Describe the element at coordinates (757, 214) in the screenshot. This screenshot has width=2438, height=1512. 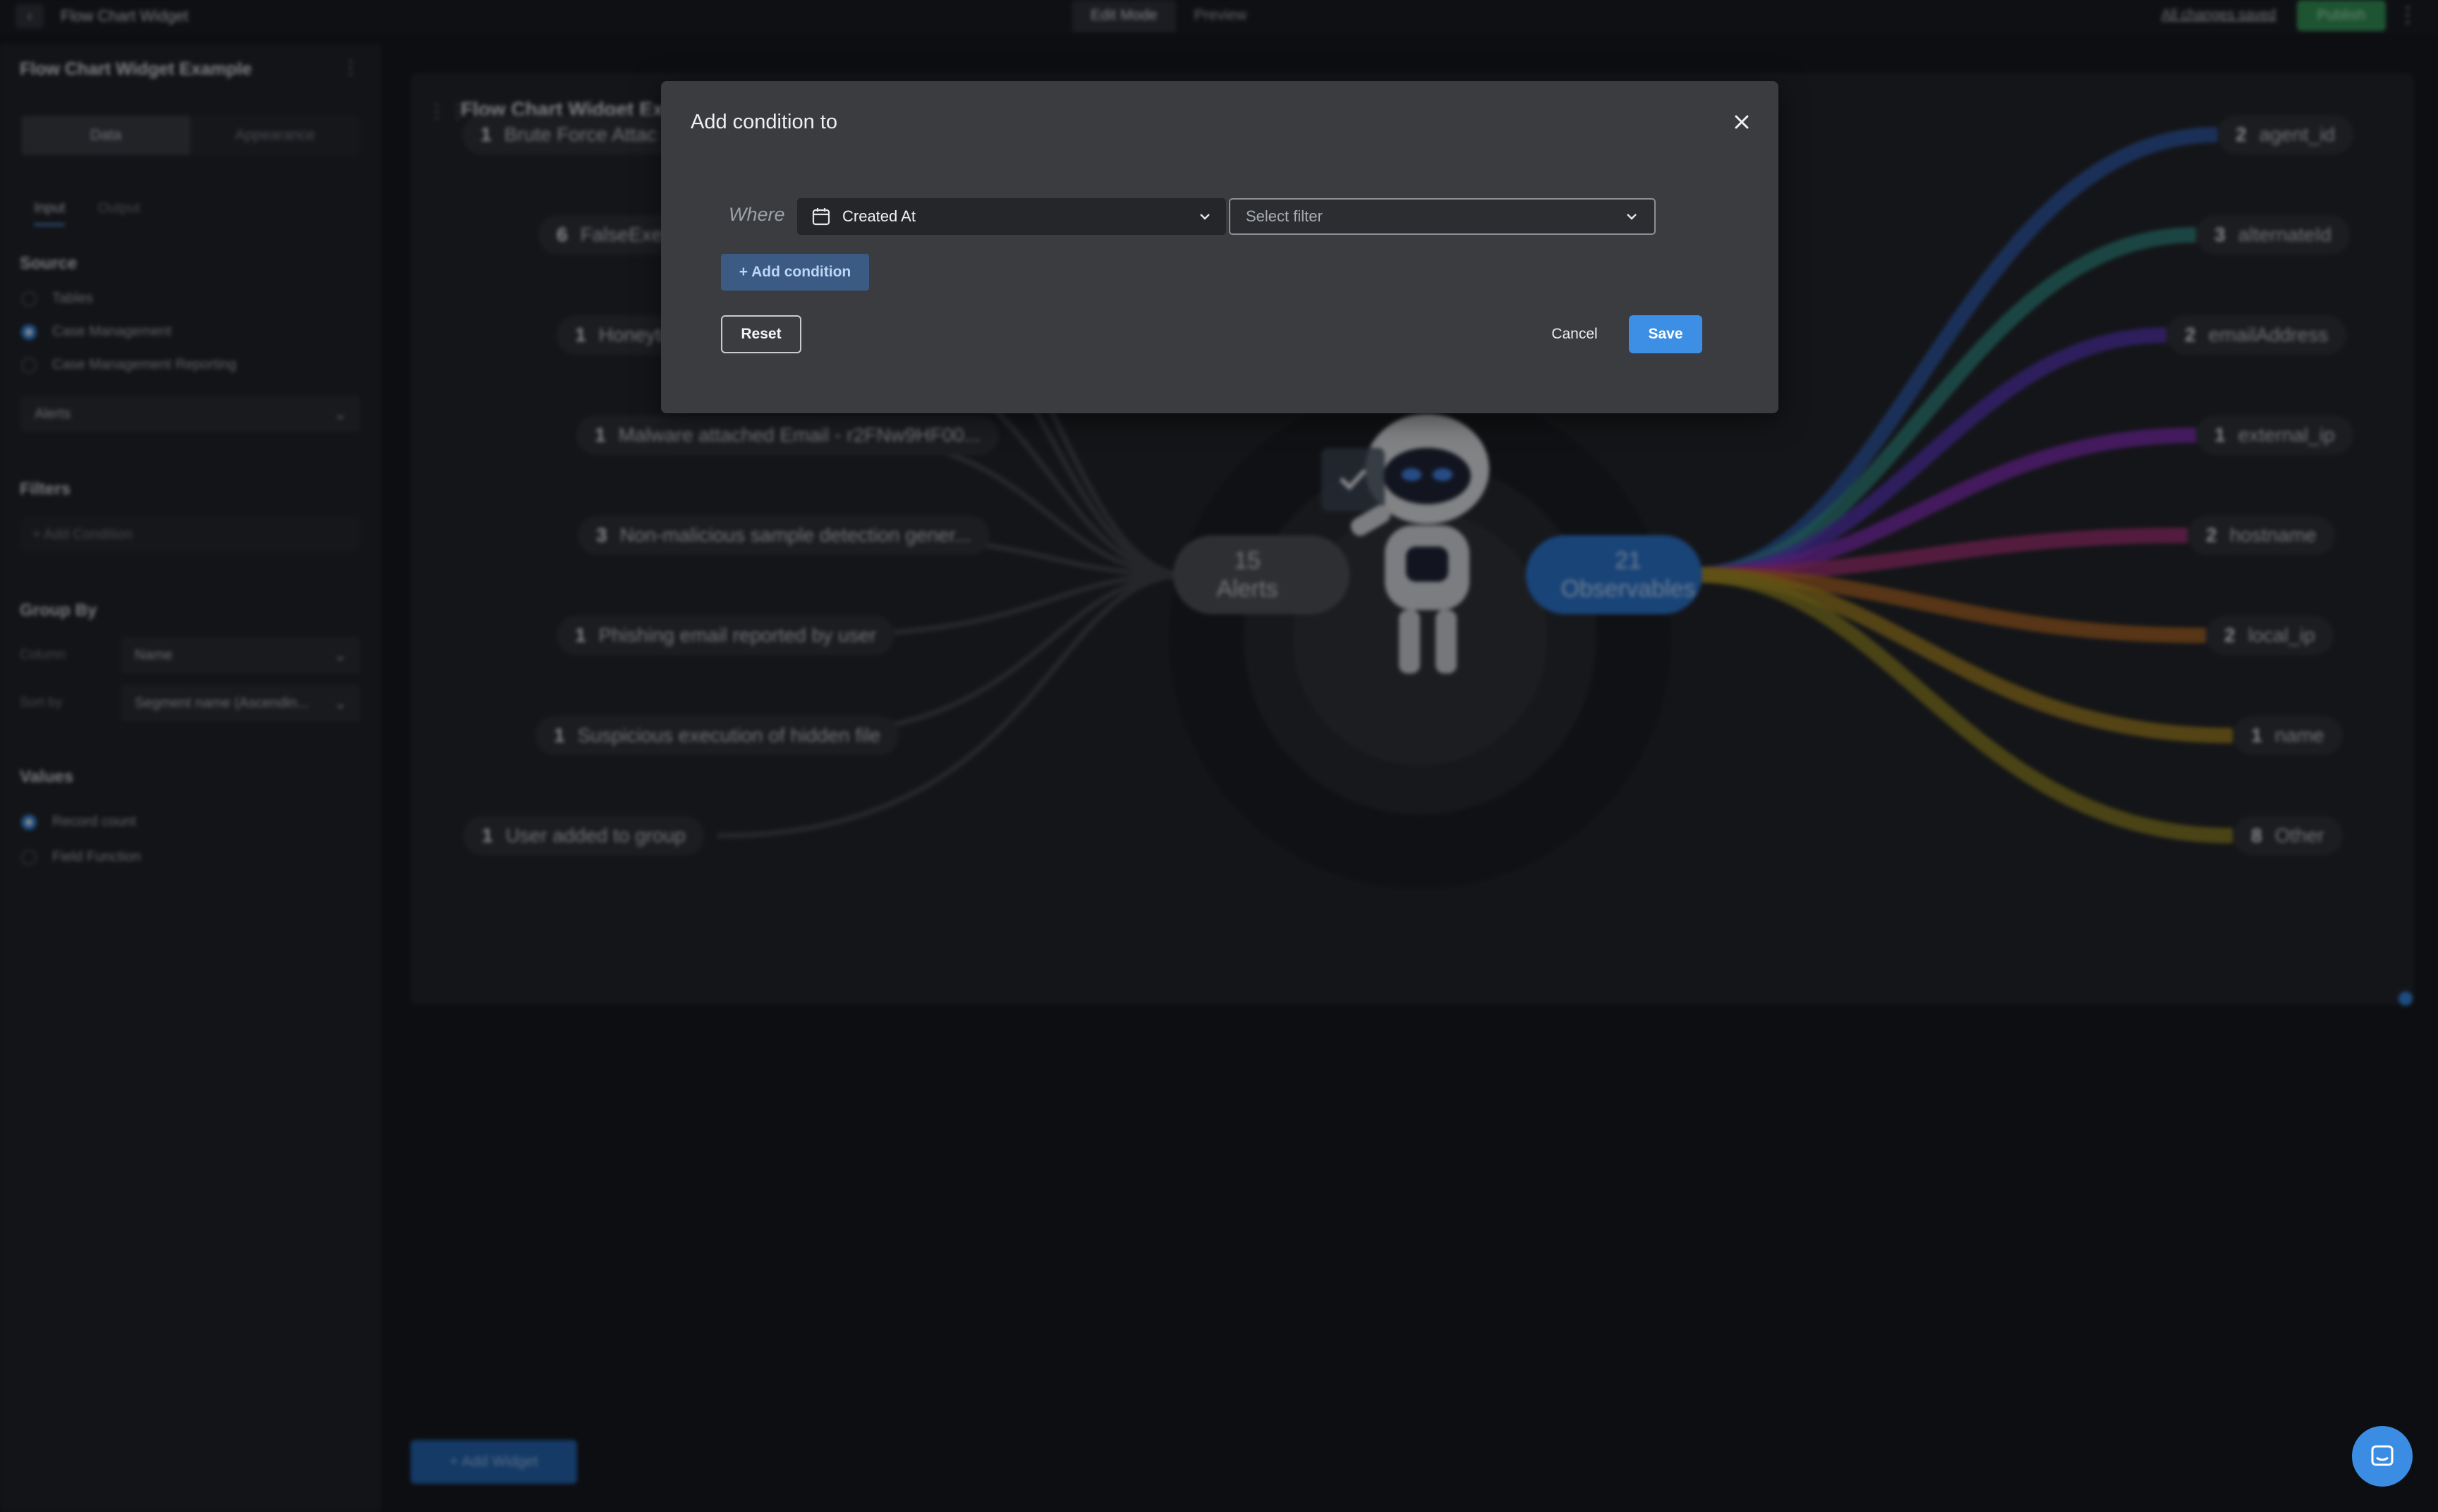
I see `where-label: Where` at that location.